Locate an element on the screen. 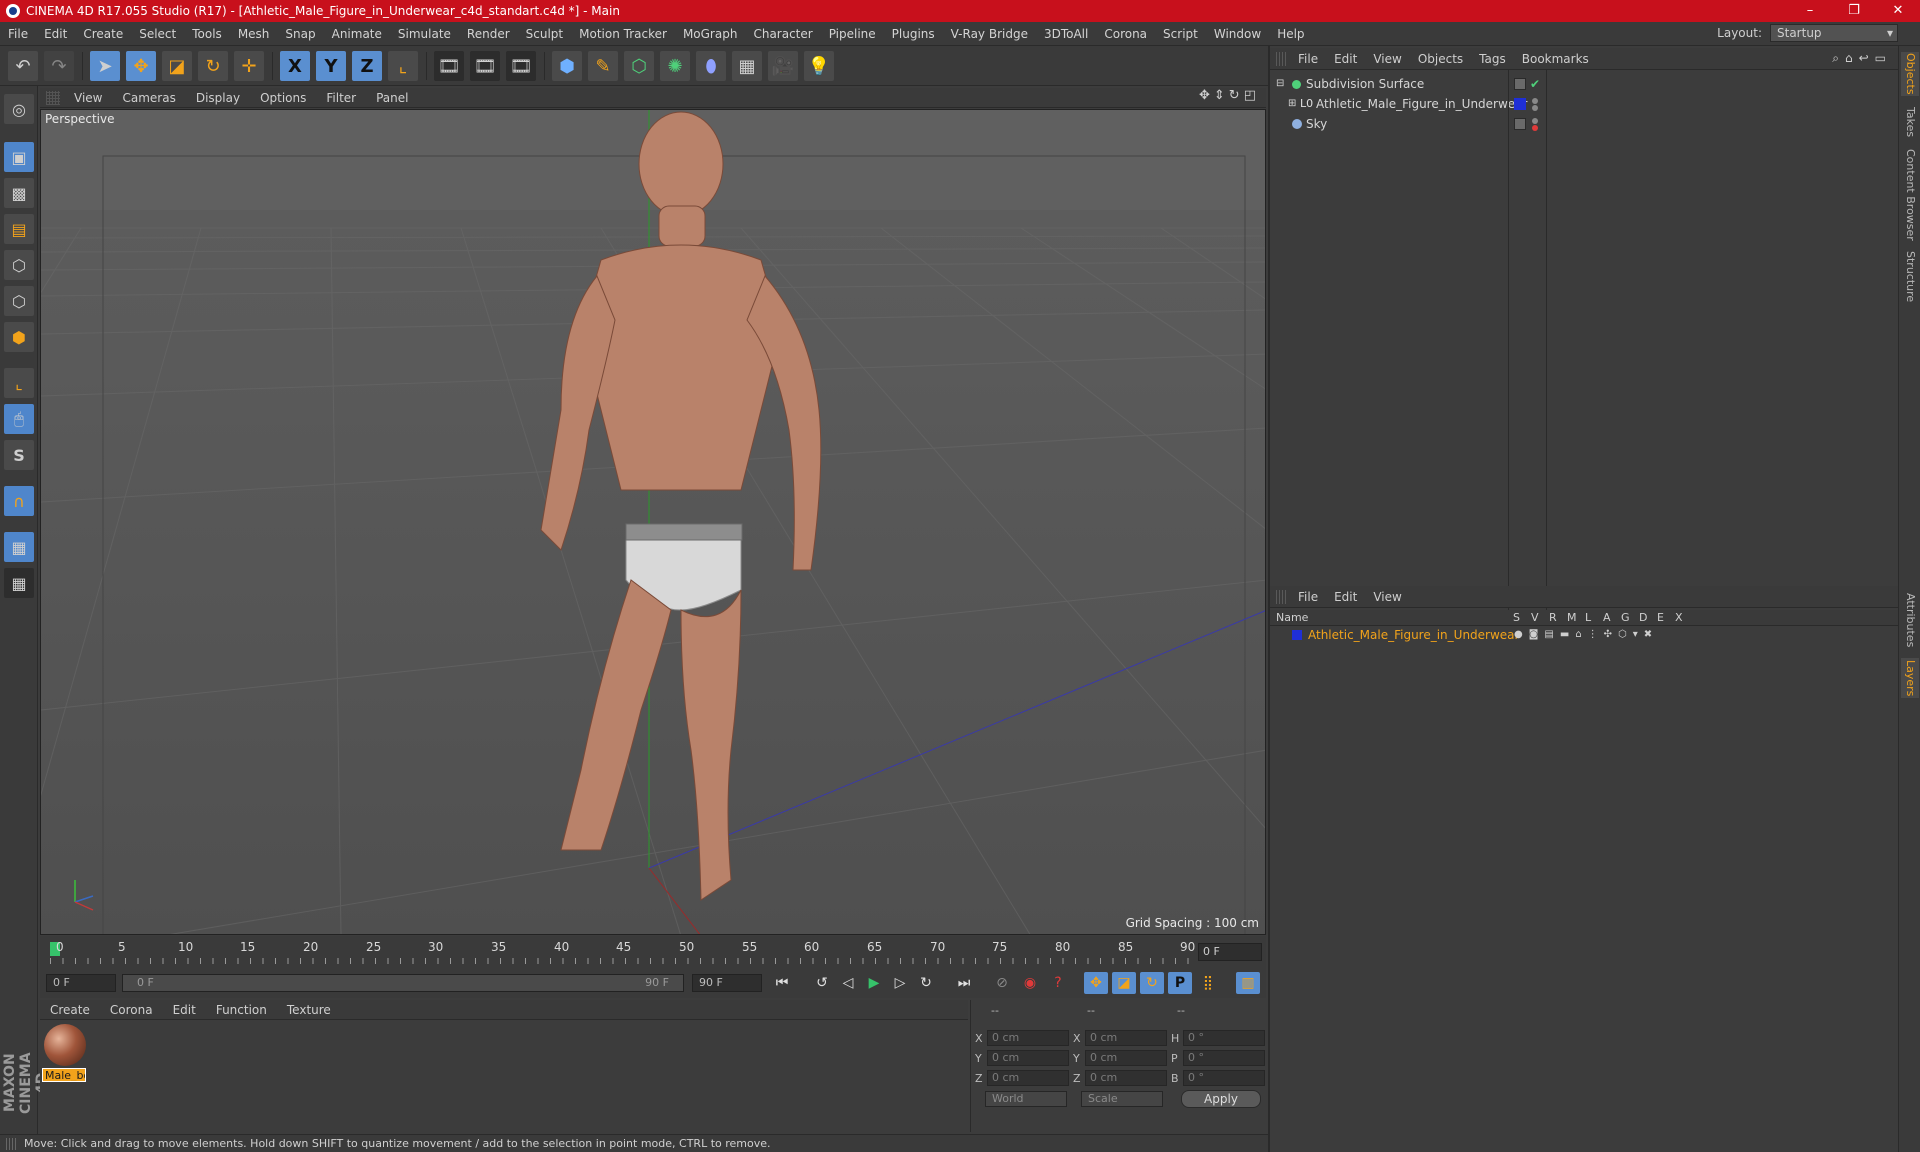 The height and width of the screenshot is (1152, 1920). pos-x-field: 0 cm is located at coordinates (1028, 1038).